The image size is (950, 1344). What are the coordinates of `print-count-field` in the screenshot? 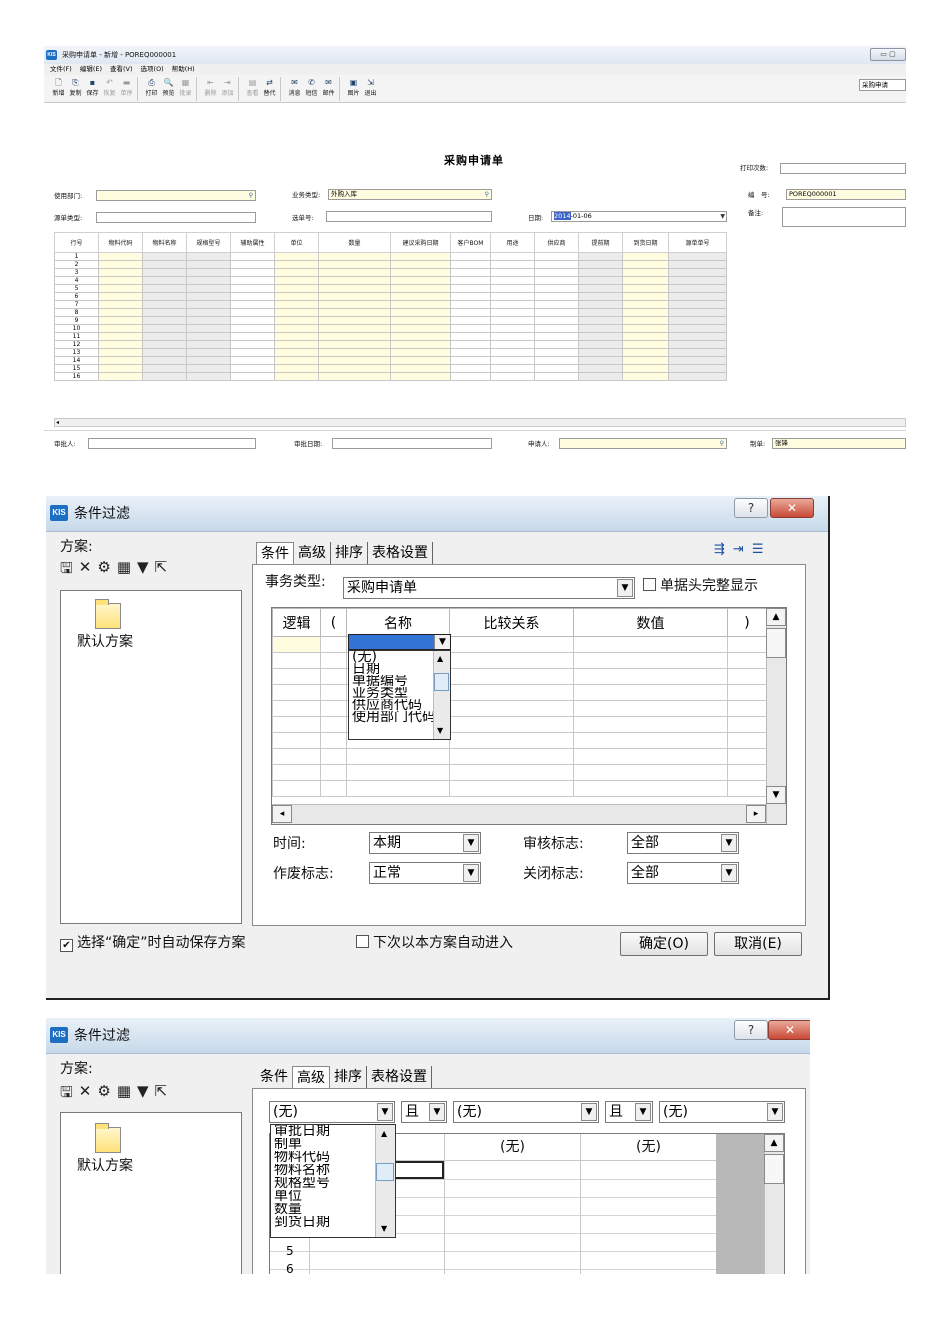 It's located at (843, 168).